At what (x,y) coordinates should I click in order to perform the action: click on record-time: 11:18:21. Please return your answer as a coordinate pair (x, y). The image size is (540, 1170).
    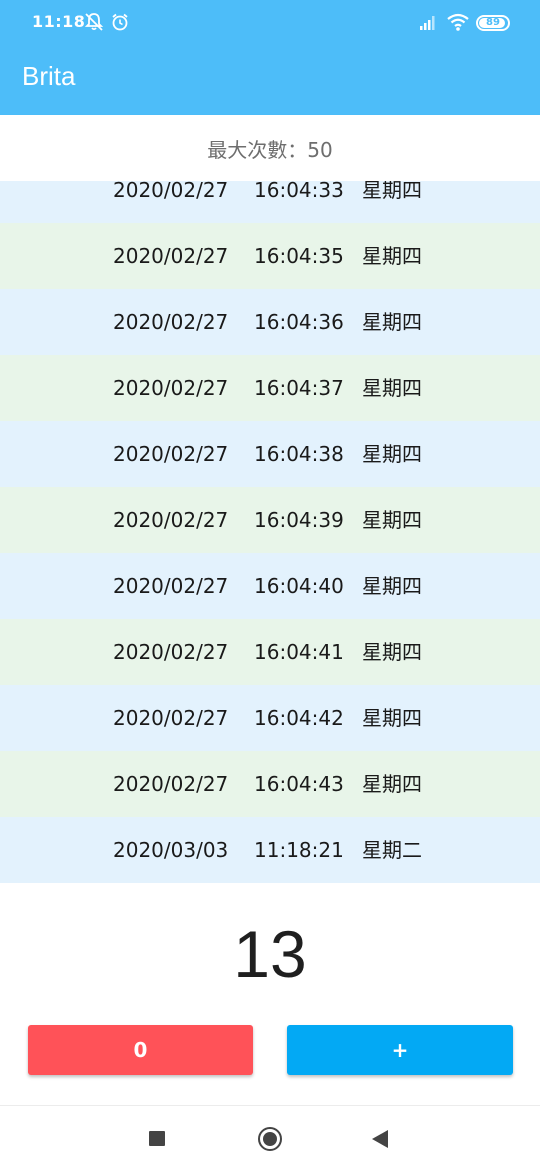
    Looking at the image, I should click on (299, 850).